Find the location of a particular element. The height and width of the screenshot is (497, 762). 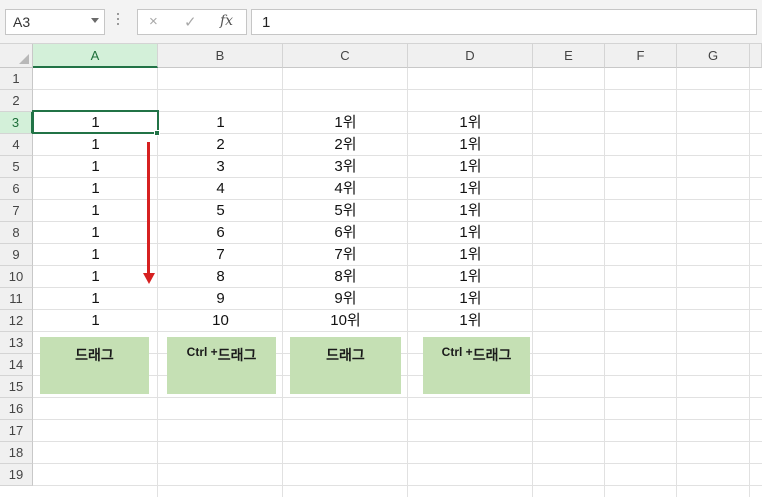

row-header-11: 11 is located at coordinates (16, 299).